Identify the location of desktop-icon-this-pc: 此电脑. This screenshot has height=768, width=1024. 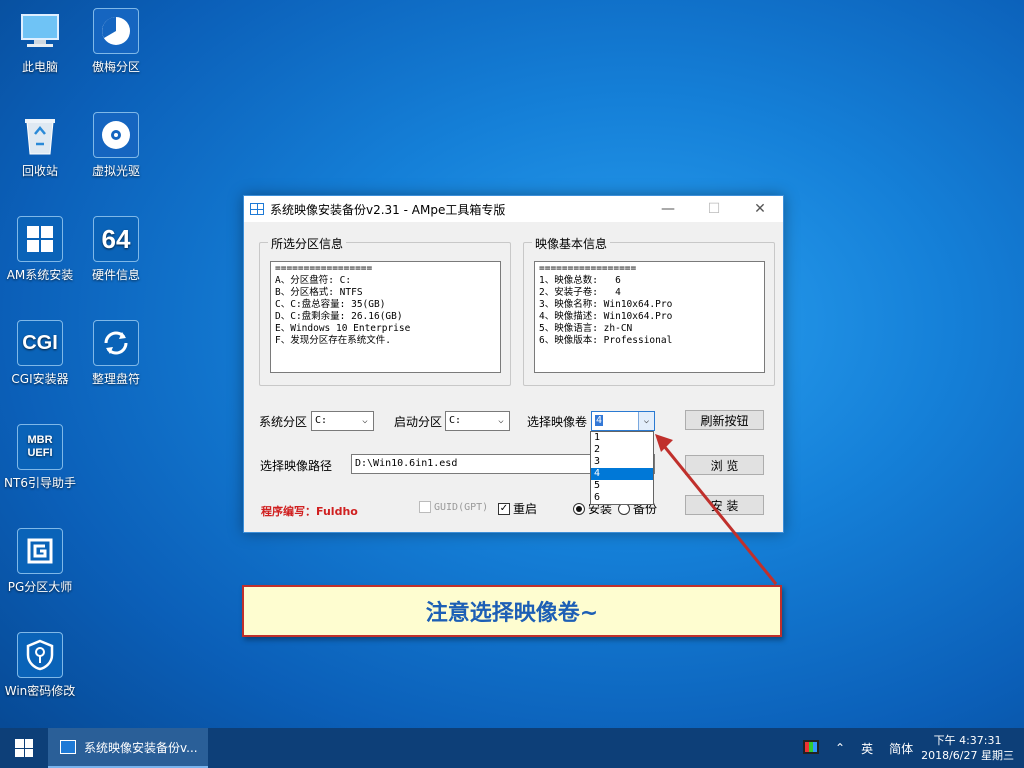
(40, 41).